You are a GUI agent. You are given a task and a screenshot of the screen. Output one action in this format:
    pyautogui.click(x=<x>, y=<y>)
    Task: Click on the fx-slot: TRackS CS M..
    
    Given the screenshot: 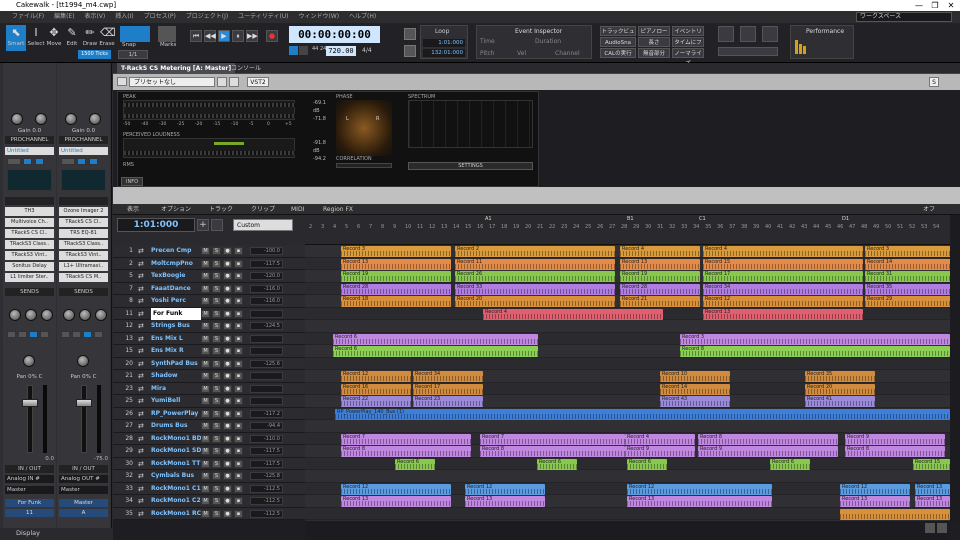 What is the action you would take?
    pyautogui.click(x=83, y=277)
    